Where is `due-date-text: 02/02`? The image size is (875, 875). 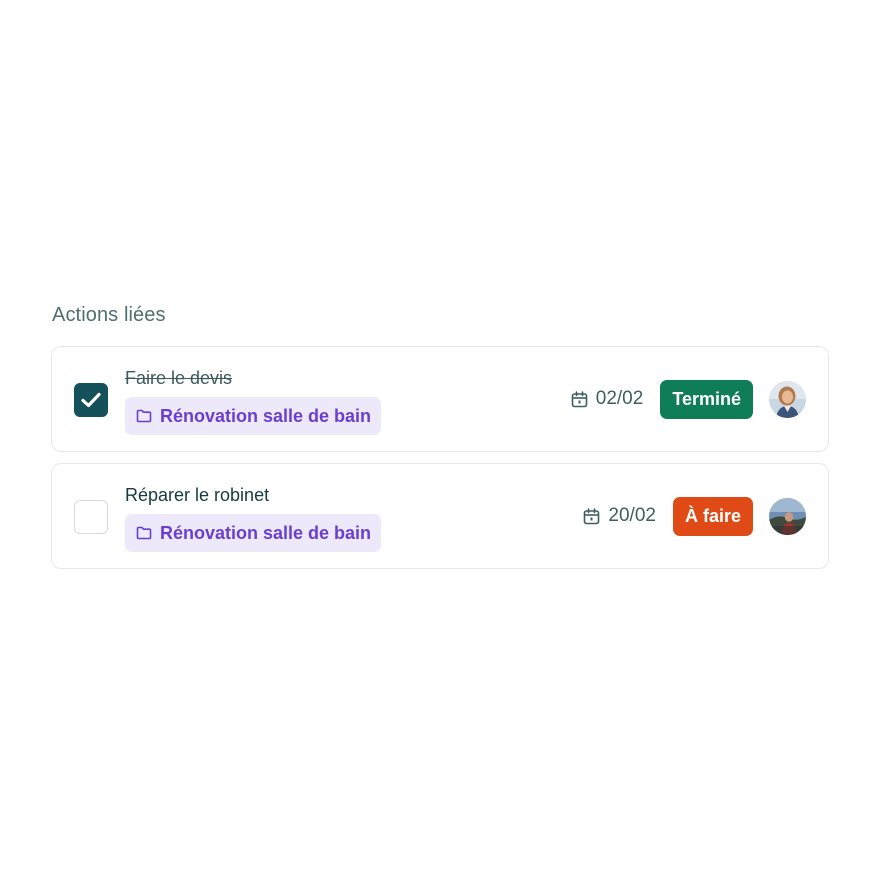 due-date-text: 02/02 is located at coordinates (619, 398).